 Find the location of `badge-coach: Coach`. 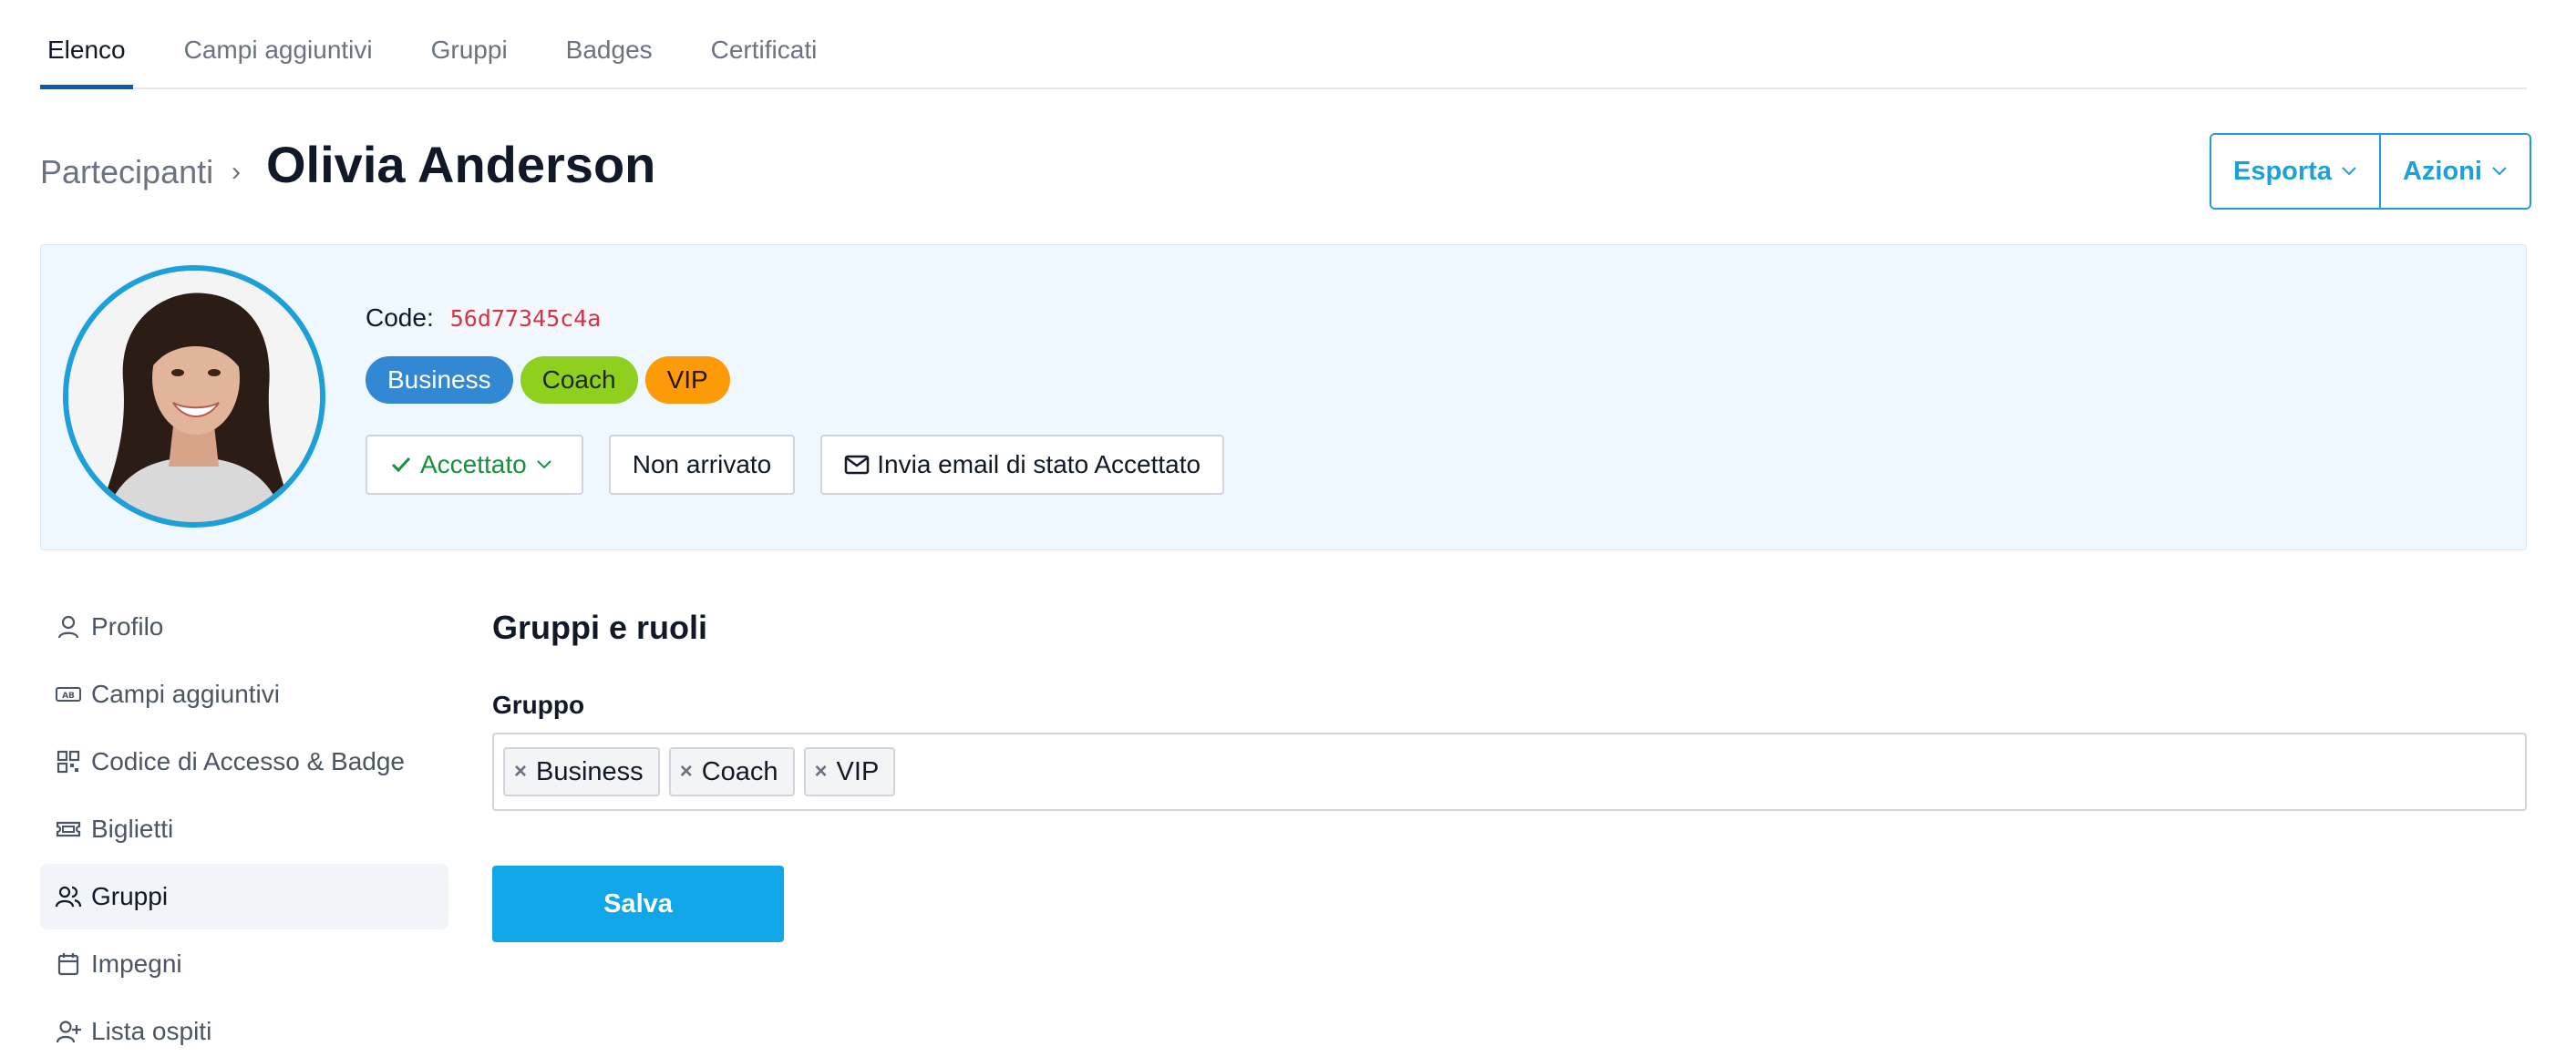

badge-coach: Coach is located at coordinates (579, 380).